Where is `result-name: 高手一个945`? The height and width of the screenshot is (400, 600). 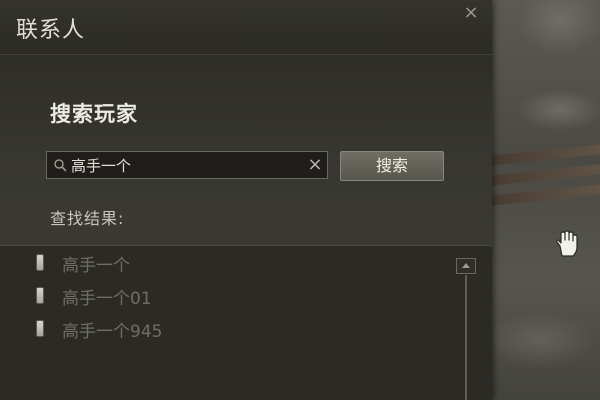 result-name: 高手一个945 is located at coordinates (112, 332).